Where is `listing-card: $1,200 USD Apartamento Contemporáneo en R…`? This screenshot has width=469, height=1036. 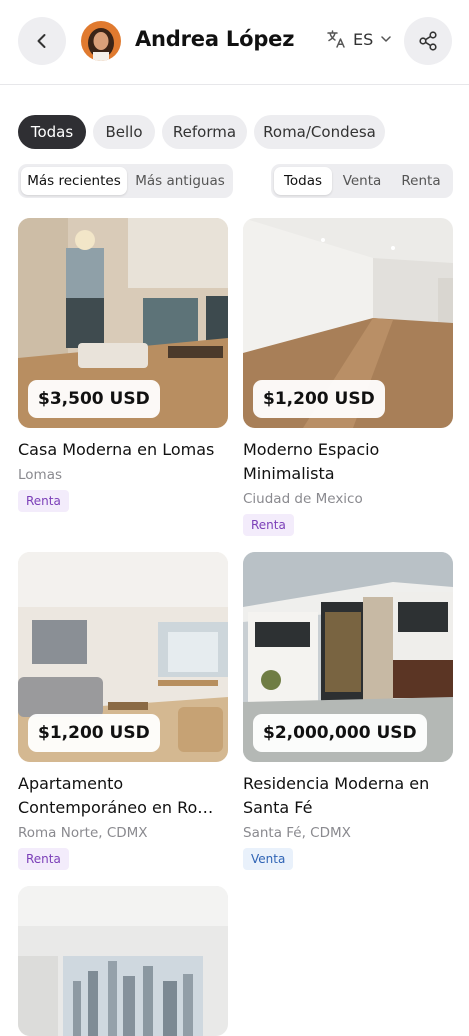 listing-card: $1,200 USD Apartamento Contemporáneo en R… is located at coordinates (123, 711).